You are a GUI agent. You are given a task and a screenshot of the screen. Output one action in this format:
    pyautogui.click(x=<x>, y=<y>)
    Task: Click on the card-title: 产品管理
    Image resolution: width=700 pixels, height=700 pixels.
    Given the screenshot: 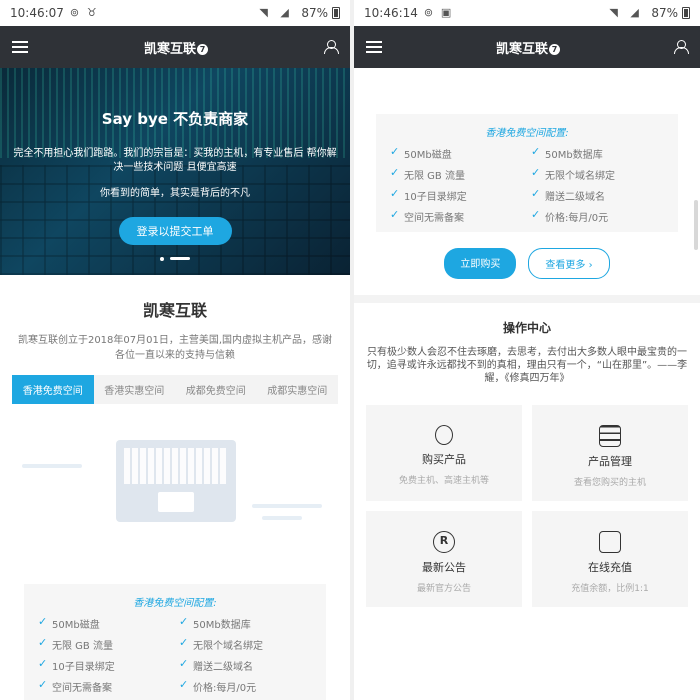 What is the action you would take?
    pyautogui.click(x=610, y=461)
    